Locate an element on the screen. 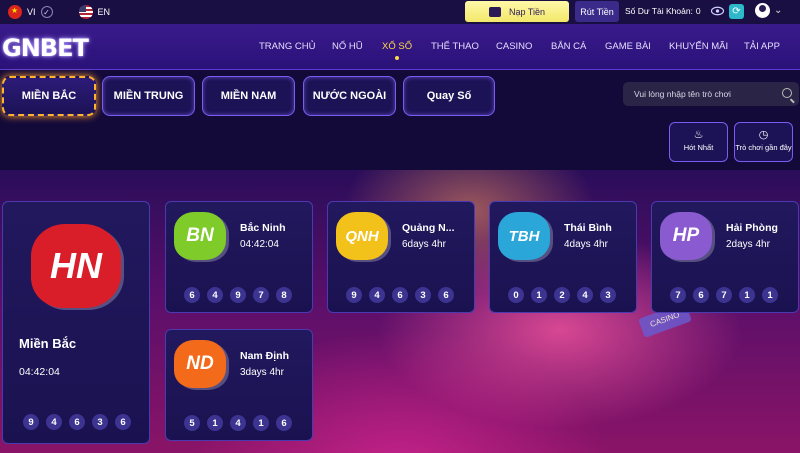  language-en-label: EN is located at coordinates (104, 12).